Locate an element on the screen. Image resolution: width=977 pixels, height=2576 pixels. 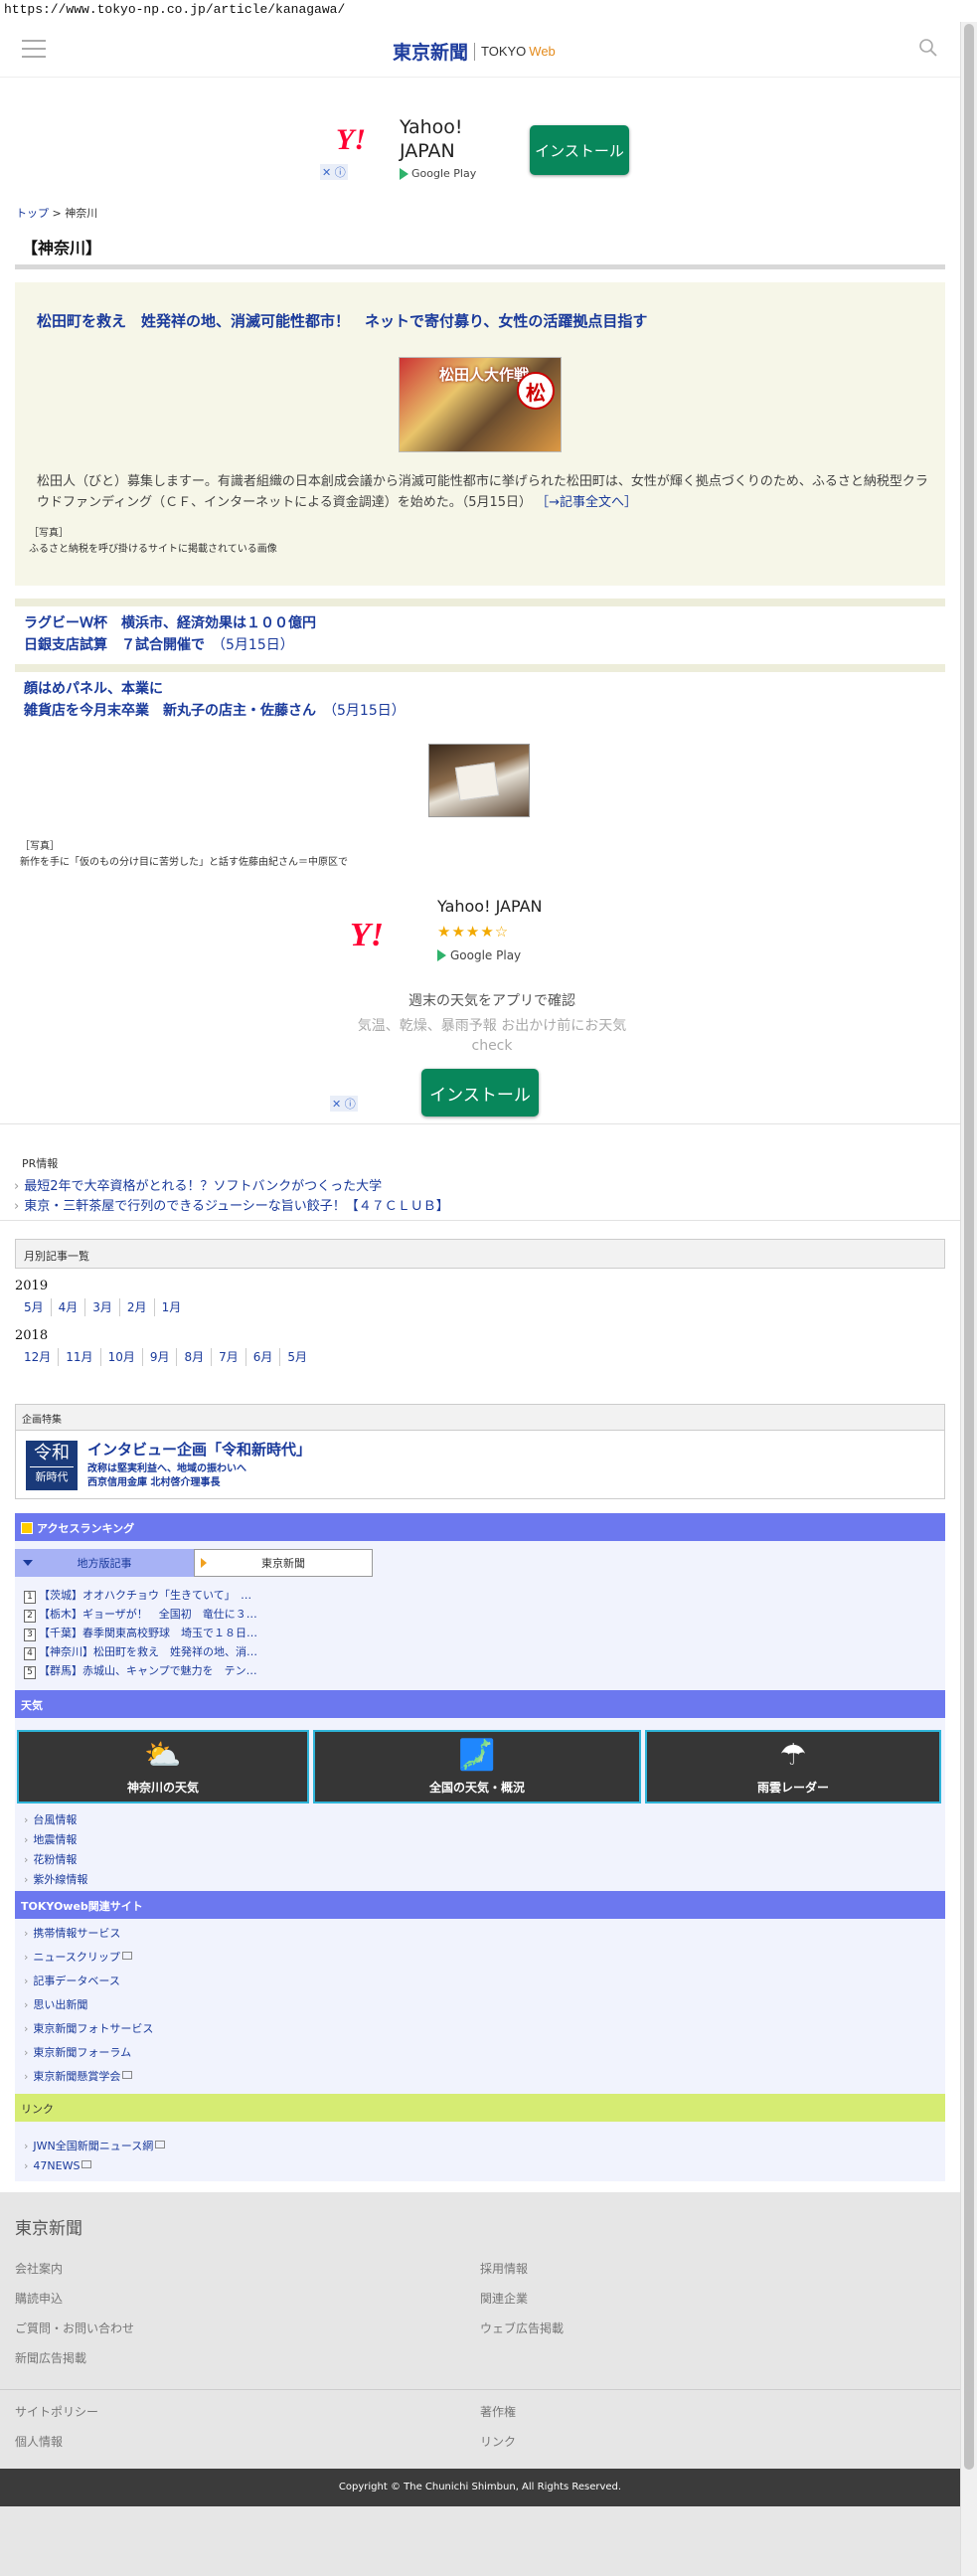
weather-tile-radar: ☂ 雨雲レーダー is located at coordinates (793, 1766).